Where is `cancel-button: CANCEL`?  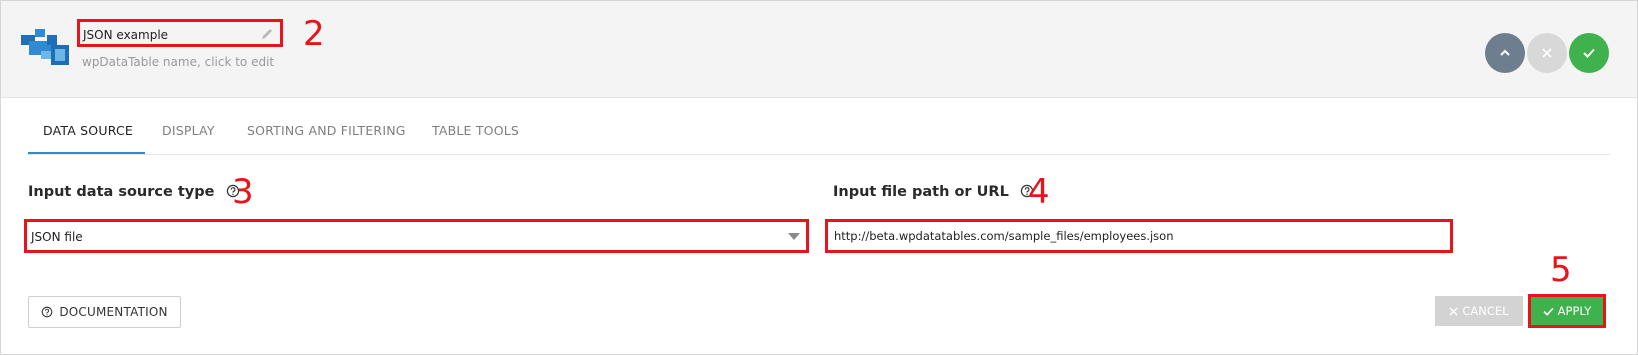 cancel-button: CANCEL is located at coordinates (1479, 311).